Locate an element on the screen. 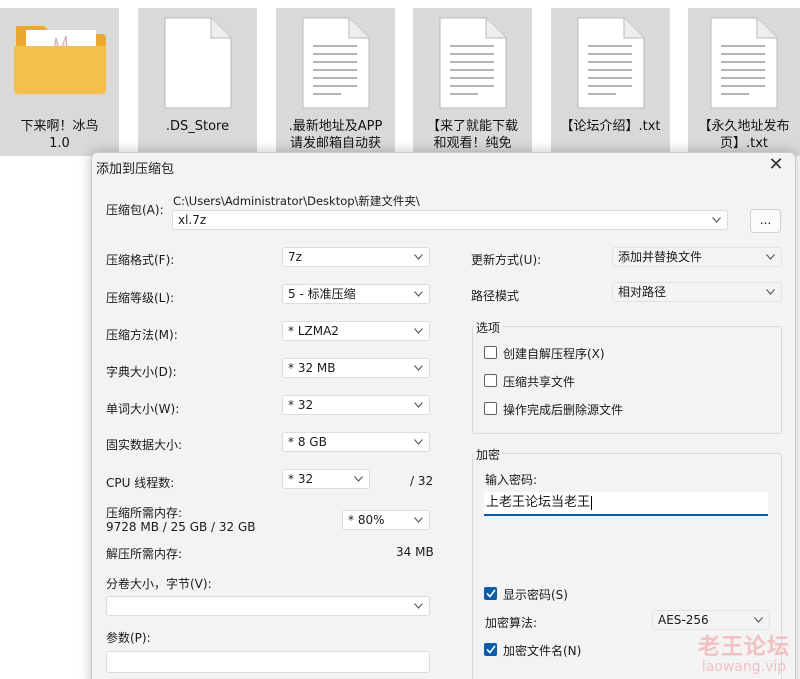 This screenshot has width=800, height=679. encryption-group-title: 加密 is located at coordinates (488, 454).